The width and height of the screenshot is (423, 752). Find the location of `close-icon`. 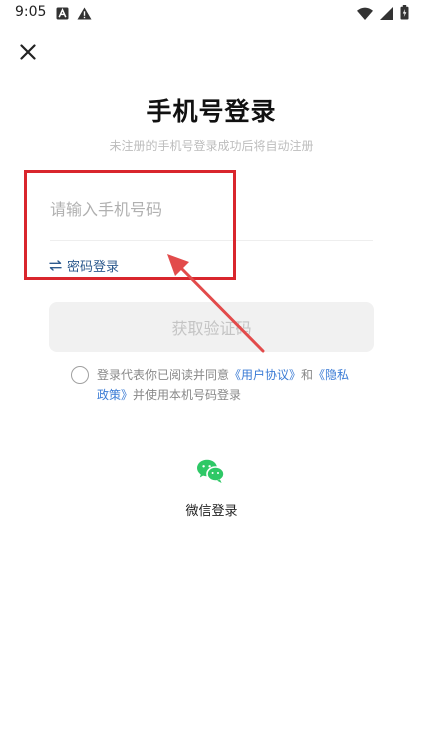

close-icon is located at coordinates (28, 52).